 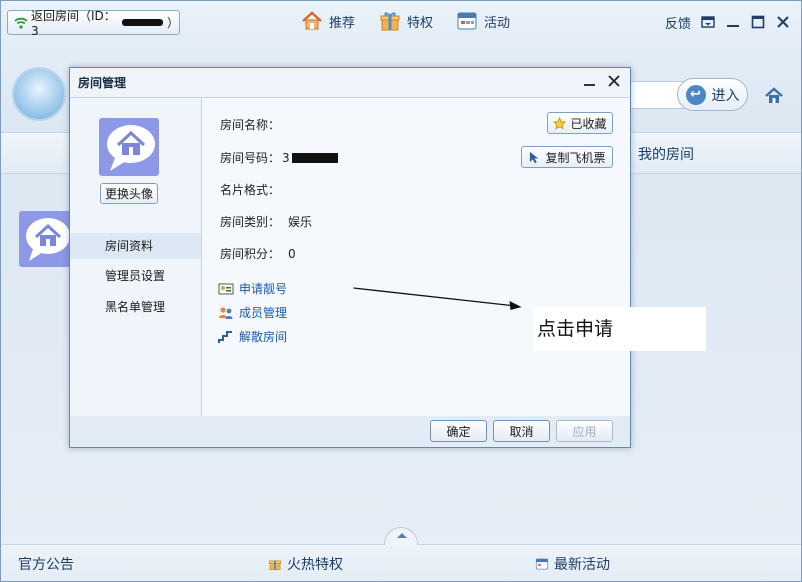 What do you see at coordinates (263, 289) in the screenshot?
I see `apply-vip-number-label: 申请靓号` at bounding box center [263, 289].